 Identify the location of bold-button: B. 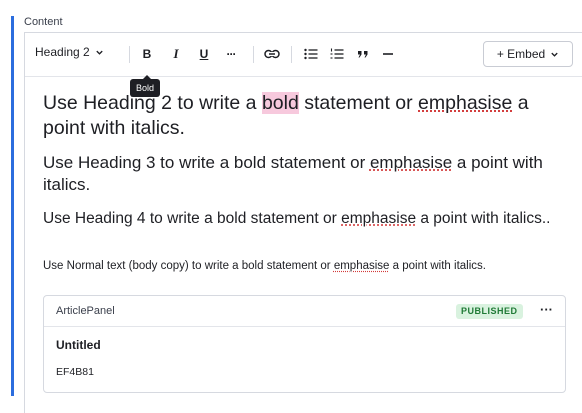
(147, 54).